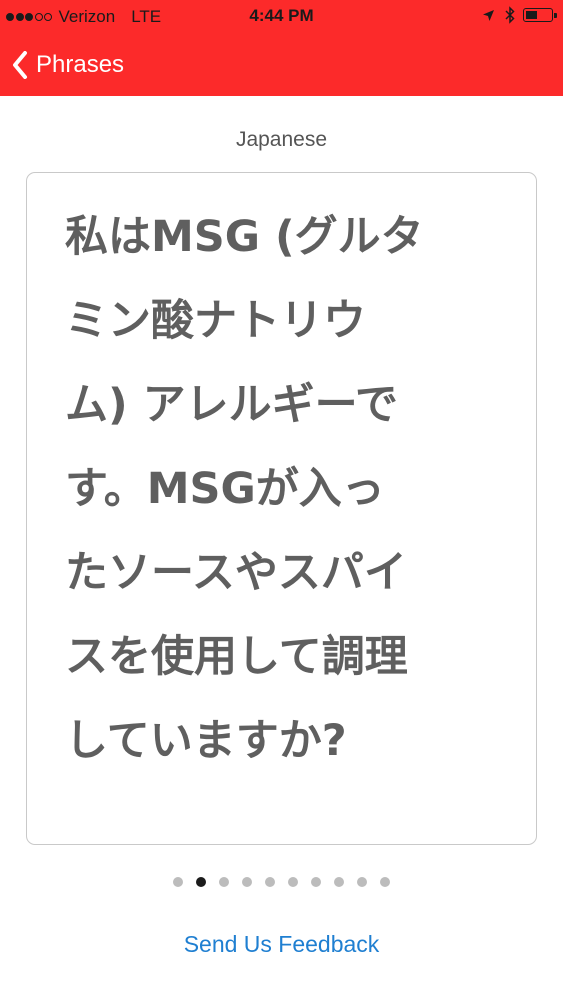 The height and width of the screenshot is (1000, 563). Describe the element at coordinates (488, 15) in the screenshot. I see `location-arrow-icon` at that location.